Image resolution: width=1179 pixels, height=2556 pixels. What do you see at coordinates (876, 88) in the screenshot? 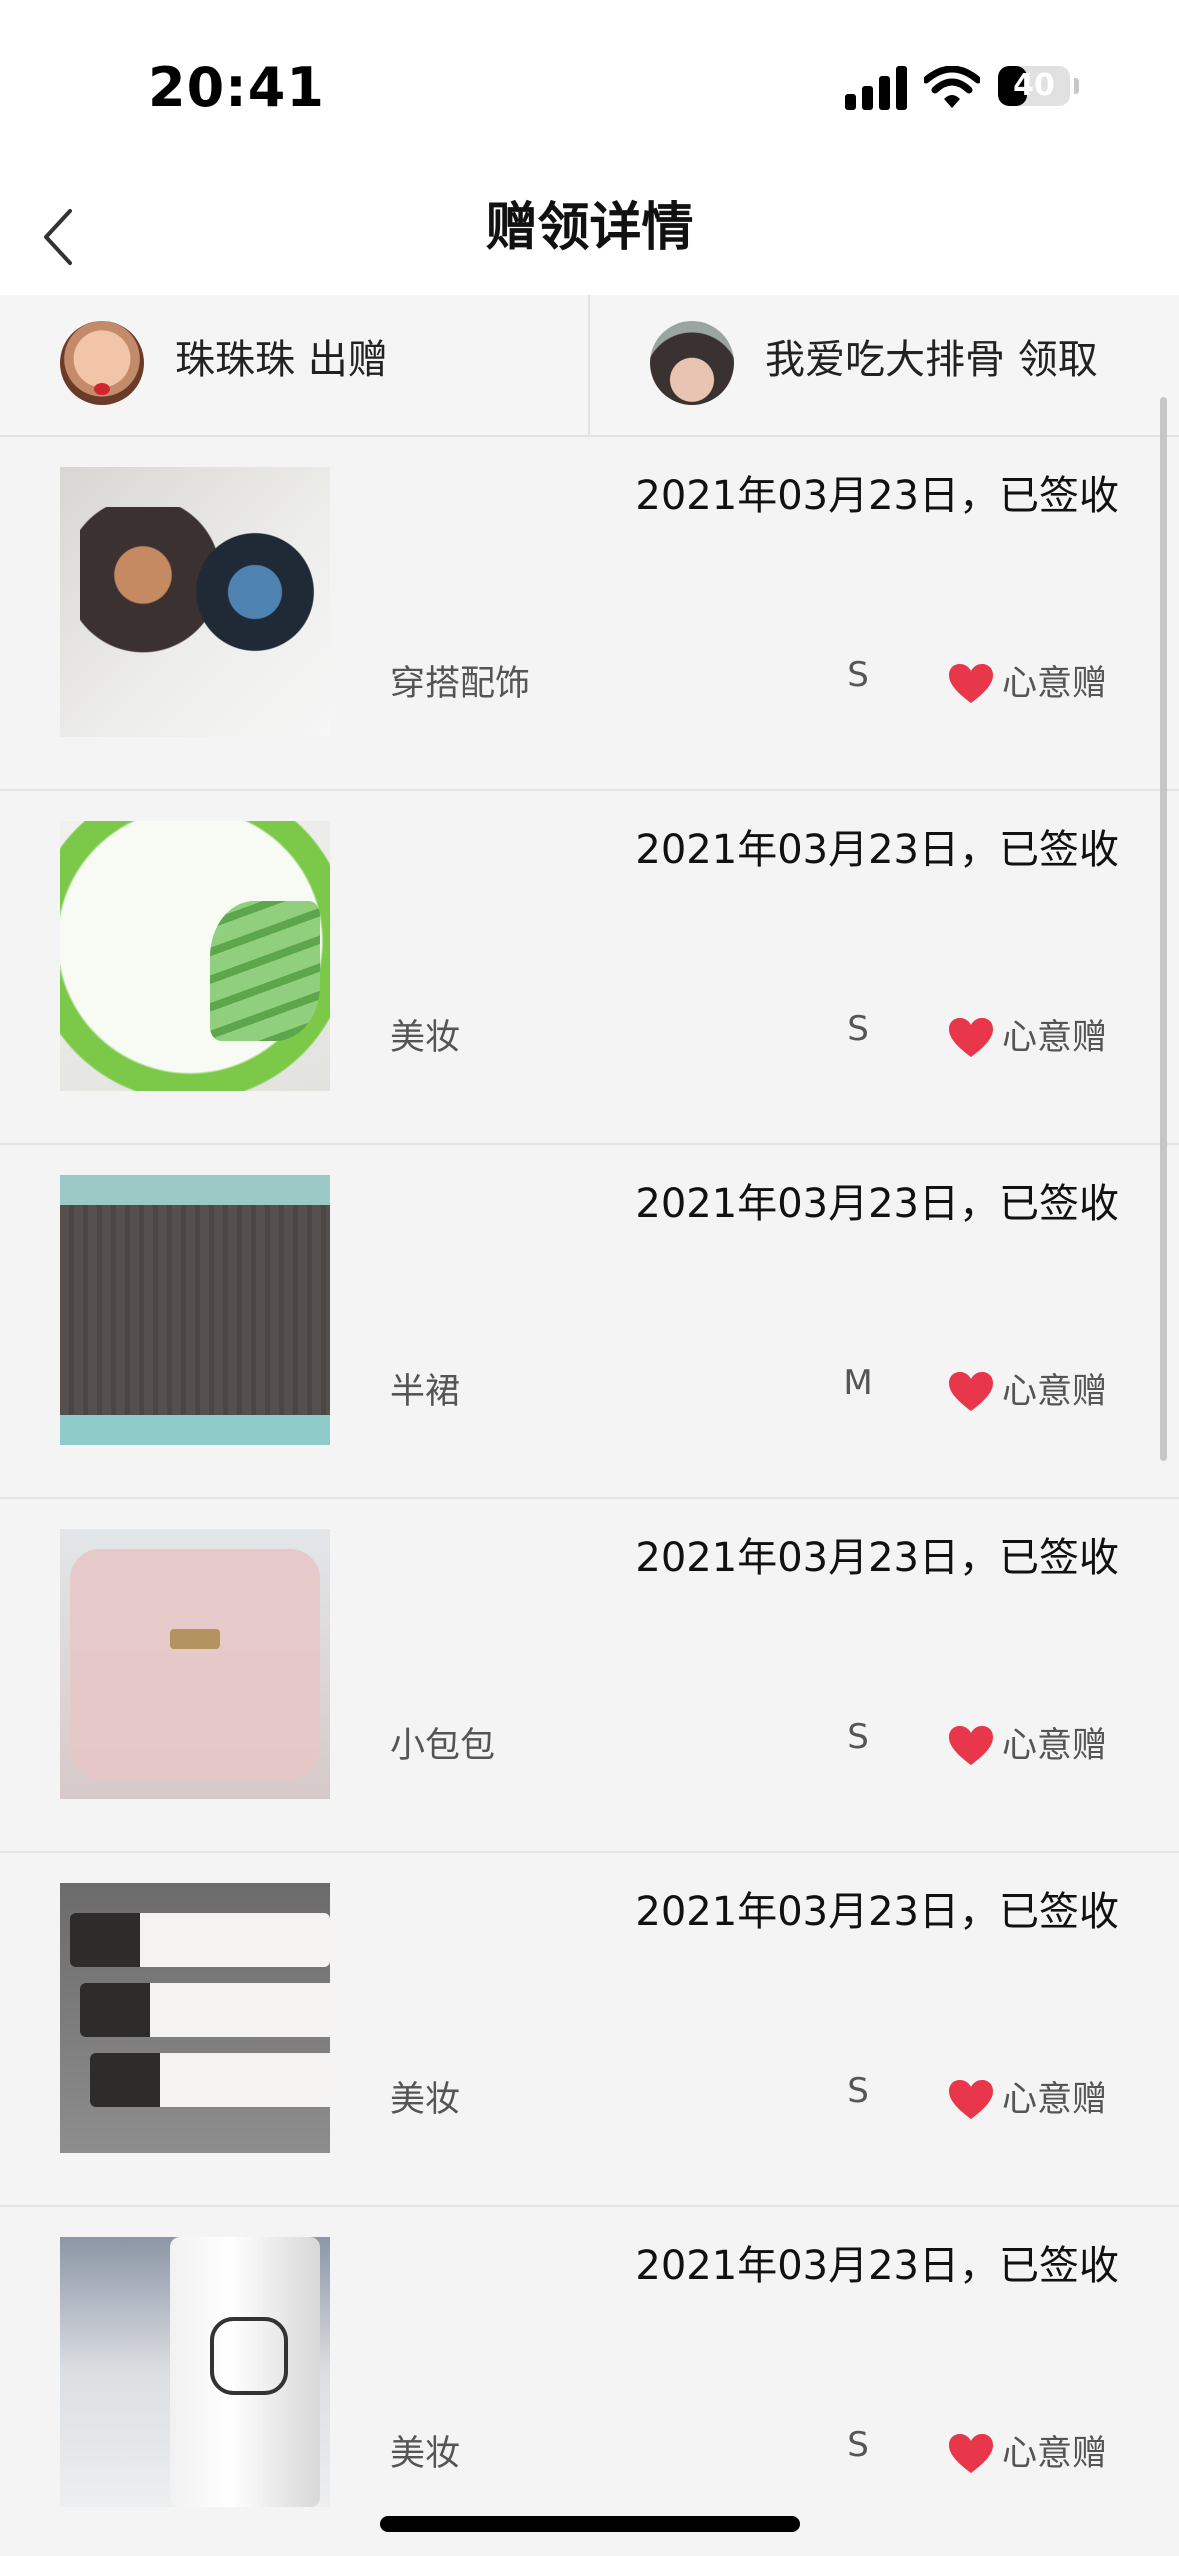
I see `cellular-signal-icon` at bounding box center [876, 88].